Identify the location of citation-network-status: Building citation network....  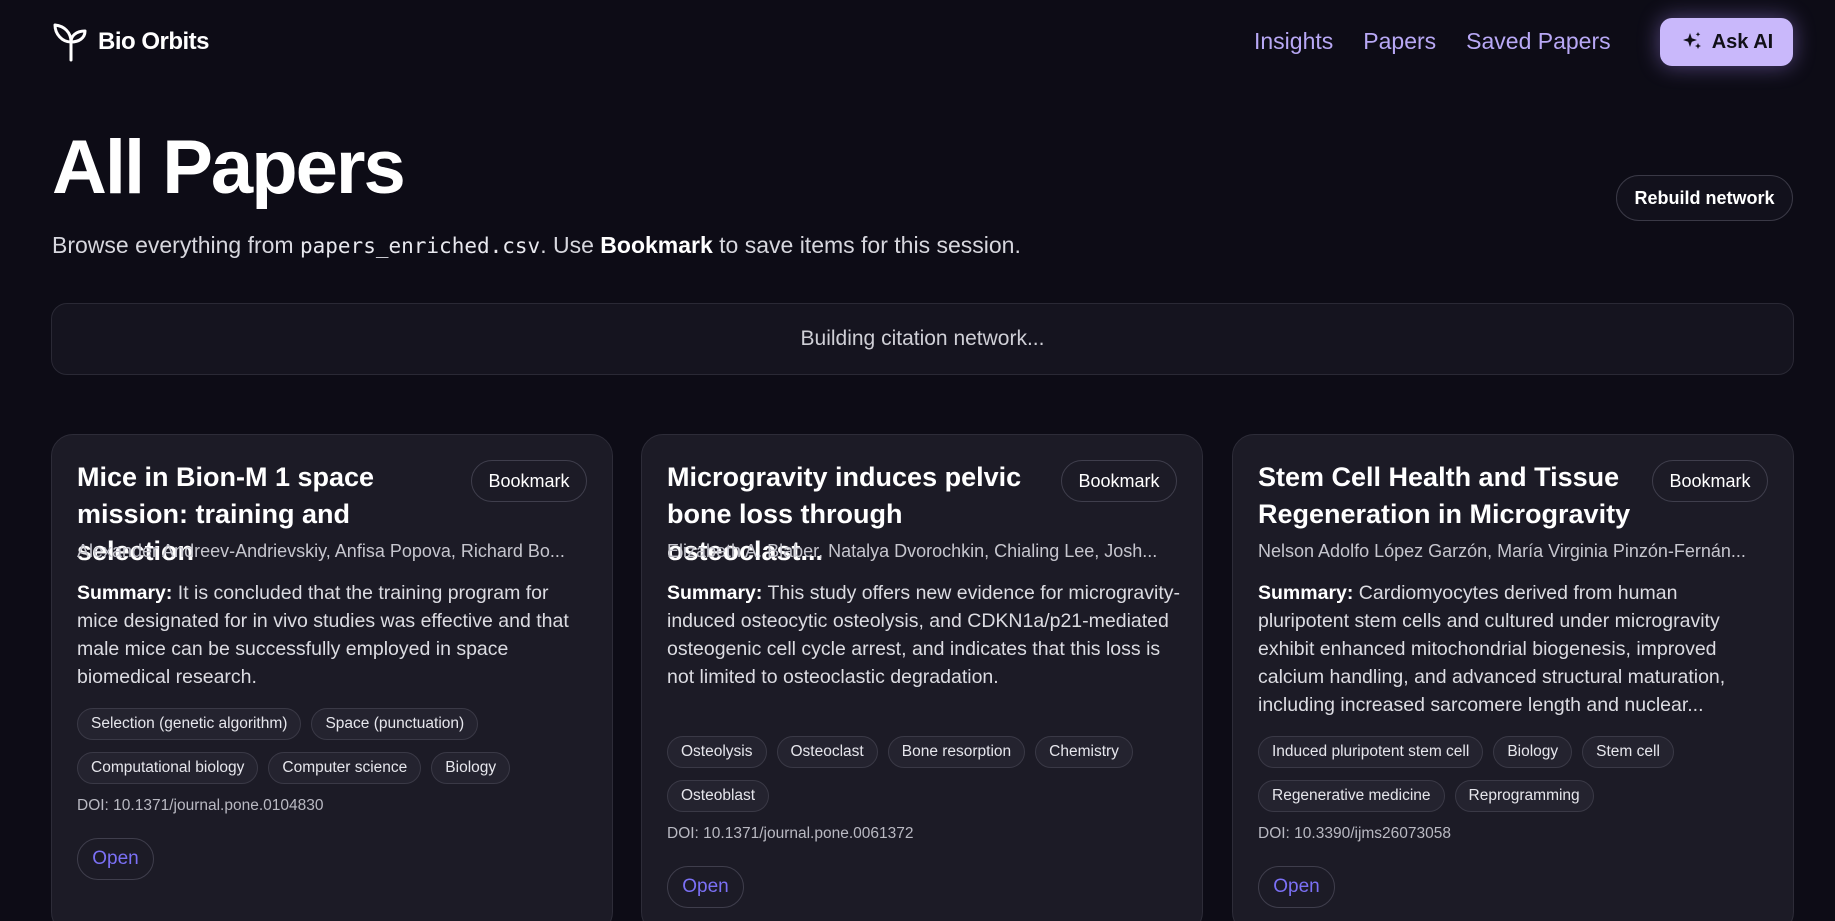
(922, 339).